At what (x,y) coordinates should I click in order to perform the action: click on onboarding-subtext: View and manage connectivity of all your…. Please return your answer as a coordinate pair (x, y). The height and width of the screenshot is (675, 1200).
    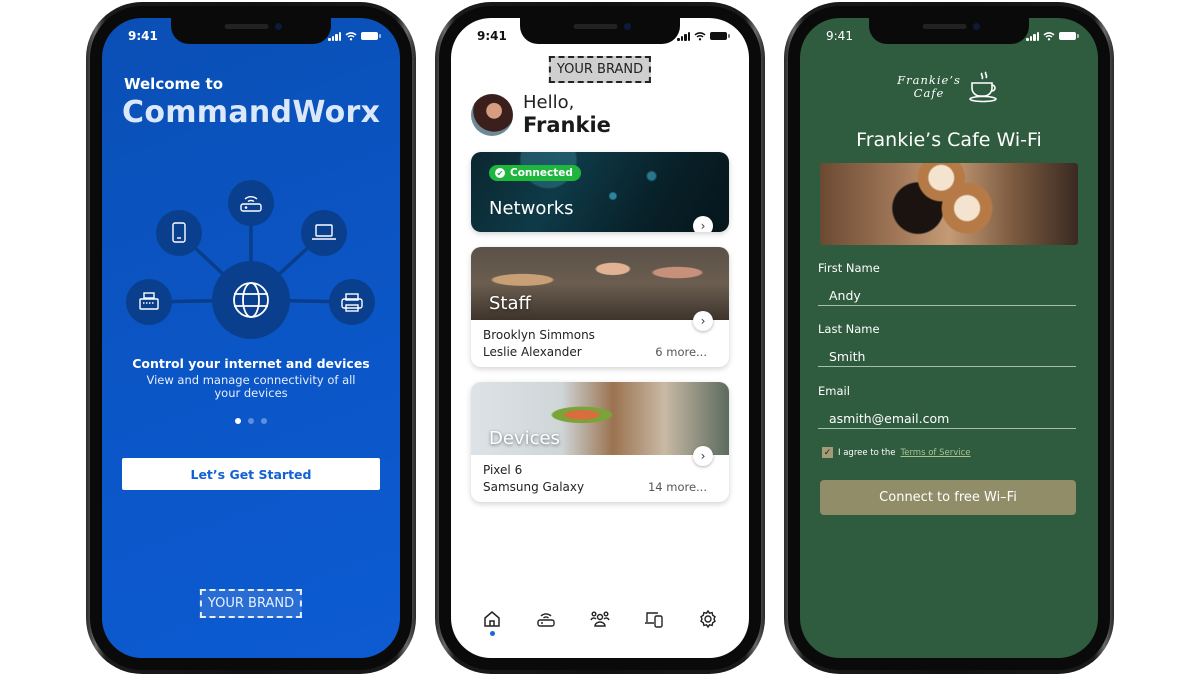
    Looking at the image, I should click on (251, 386).